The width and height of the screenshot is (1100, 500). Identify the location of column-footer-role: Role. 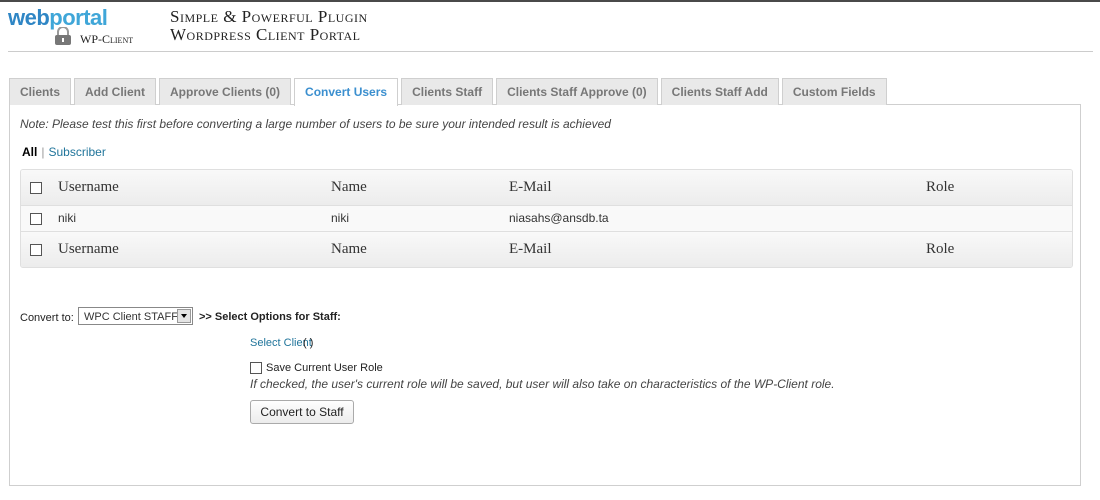
(940, 249).